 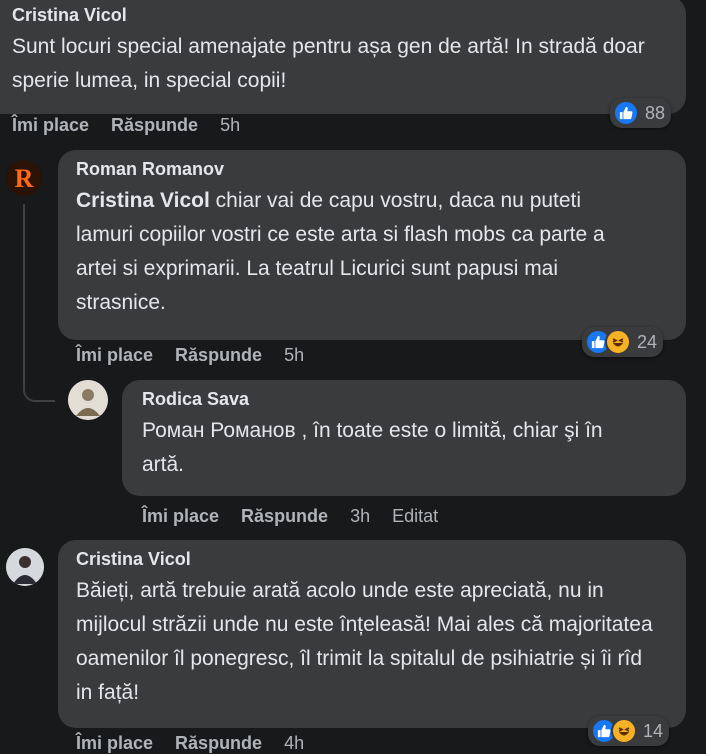 I want to click on like-reaction-icon, so click(x=626, y=113).